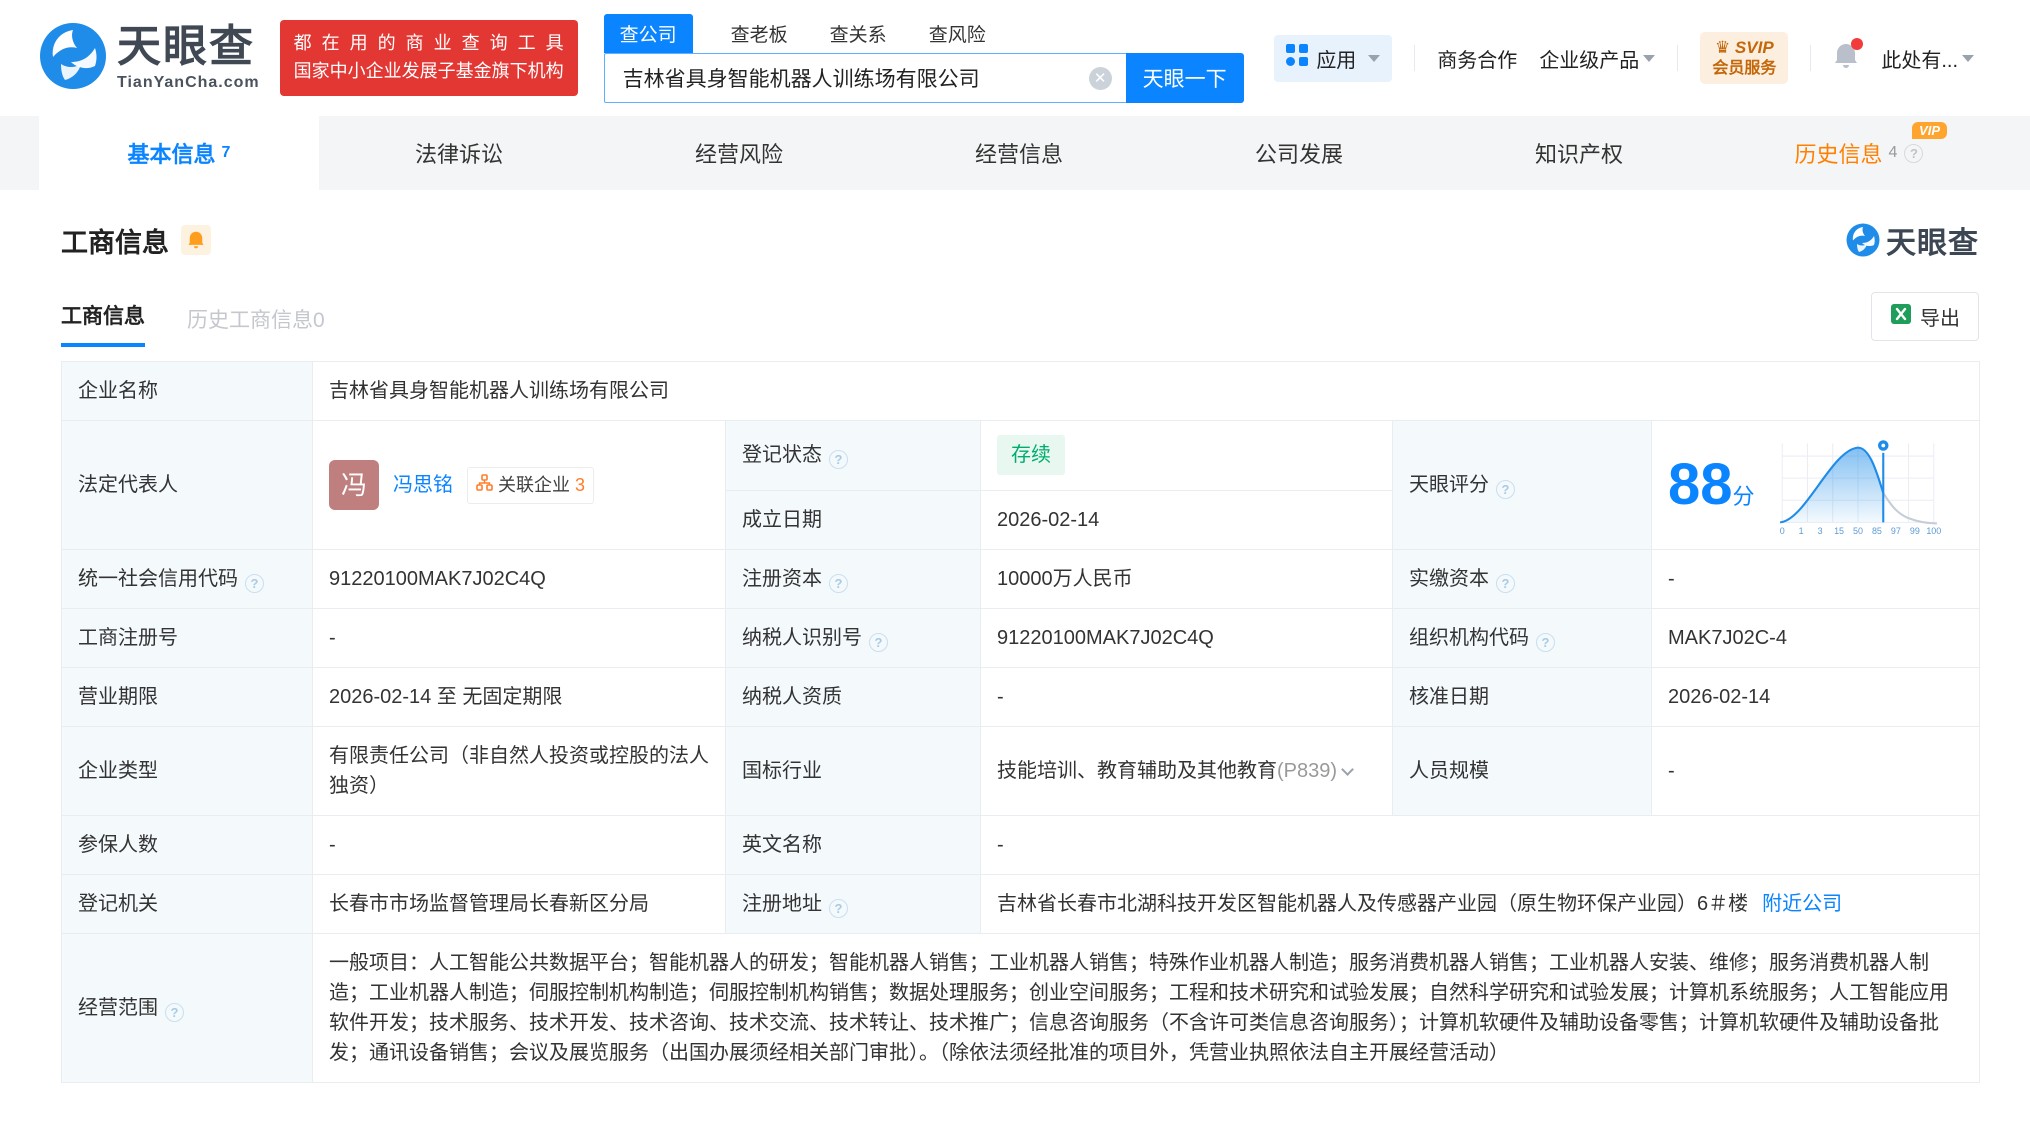  I want to click on tab-legal-proceedings: 法律诉讼, so click(459, 153).